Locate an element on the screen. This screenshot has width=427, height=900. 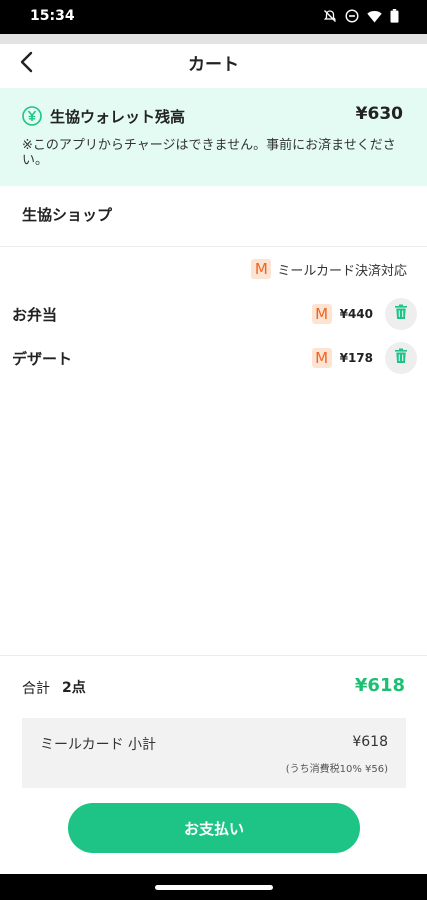
app-header: カート is located at coordinates (213, 66).